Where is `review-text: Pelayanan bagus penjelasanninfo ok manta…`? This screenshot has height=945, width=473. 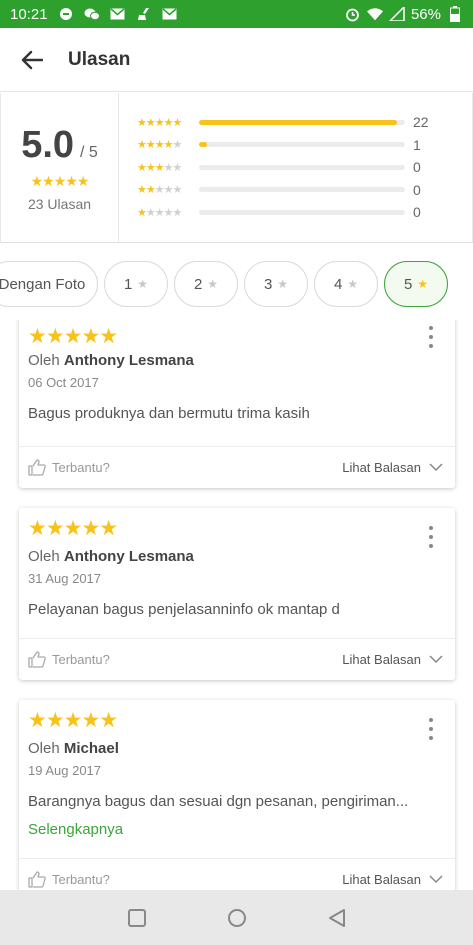
review-text: Pelayanan bagus penjelasanninfo ok manta… is located at coordinates (184, 609).